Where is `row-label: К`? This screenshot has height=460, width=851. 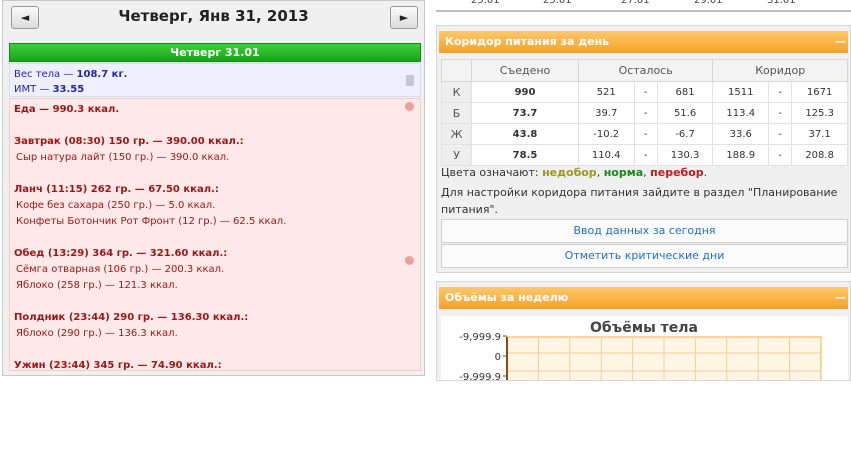
row-label: К is located at coordinates (456, 92).